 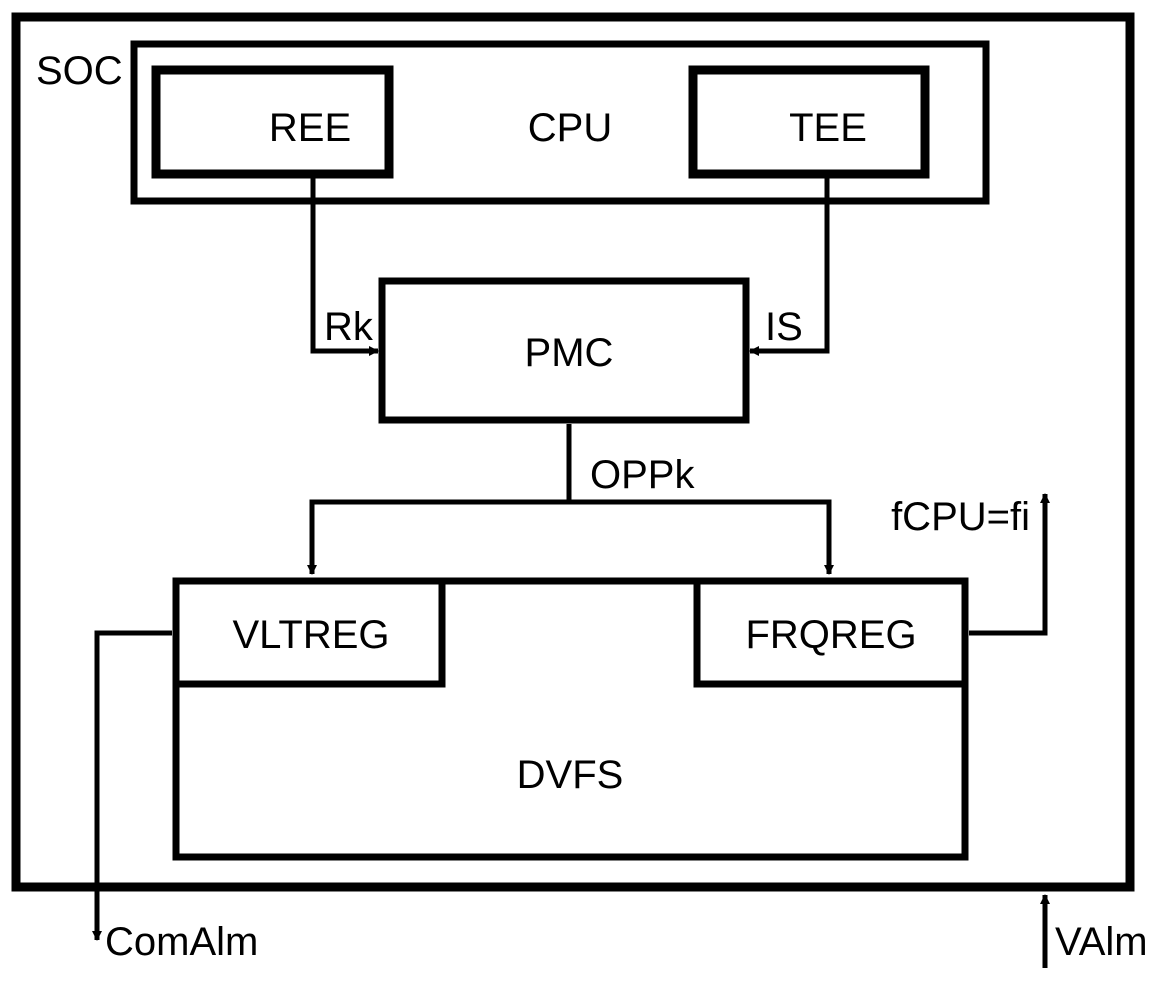 I want to click on is-label: IS, so click(x=784, y=327).